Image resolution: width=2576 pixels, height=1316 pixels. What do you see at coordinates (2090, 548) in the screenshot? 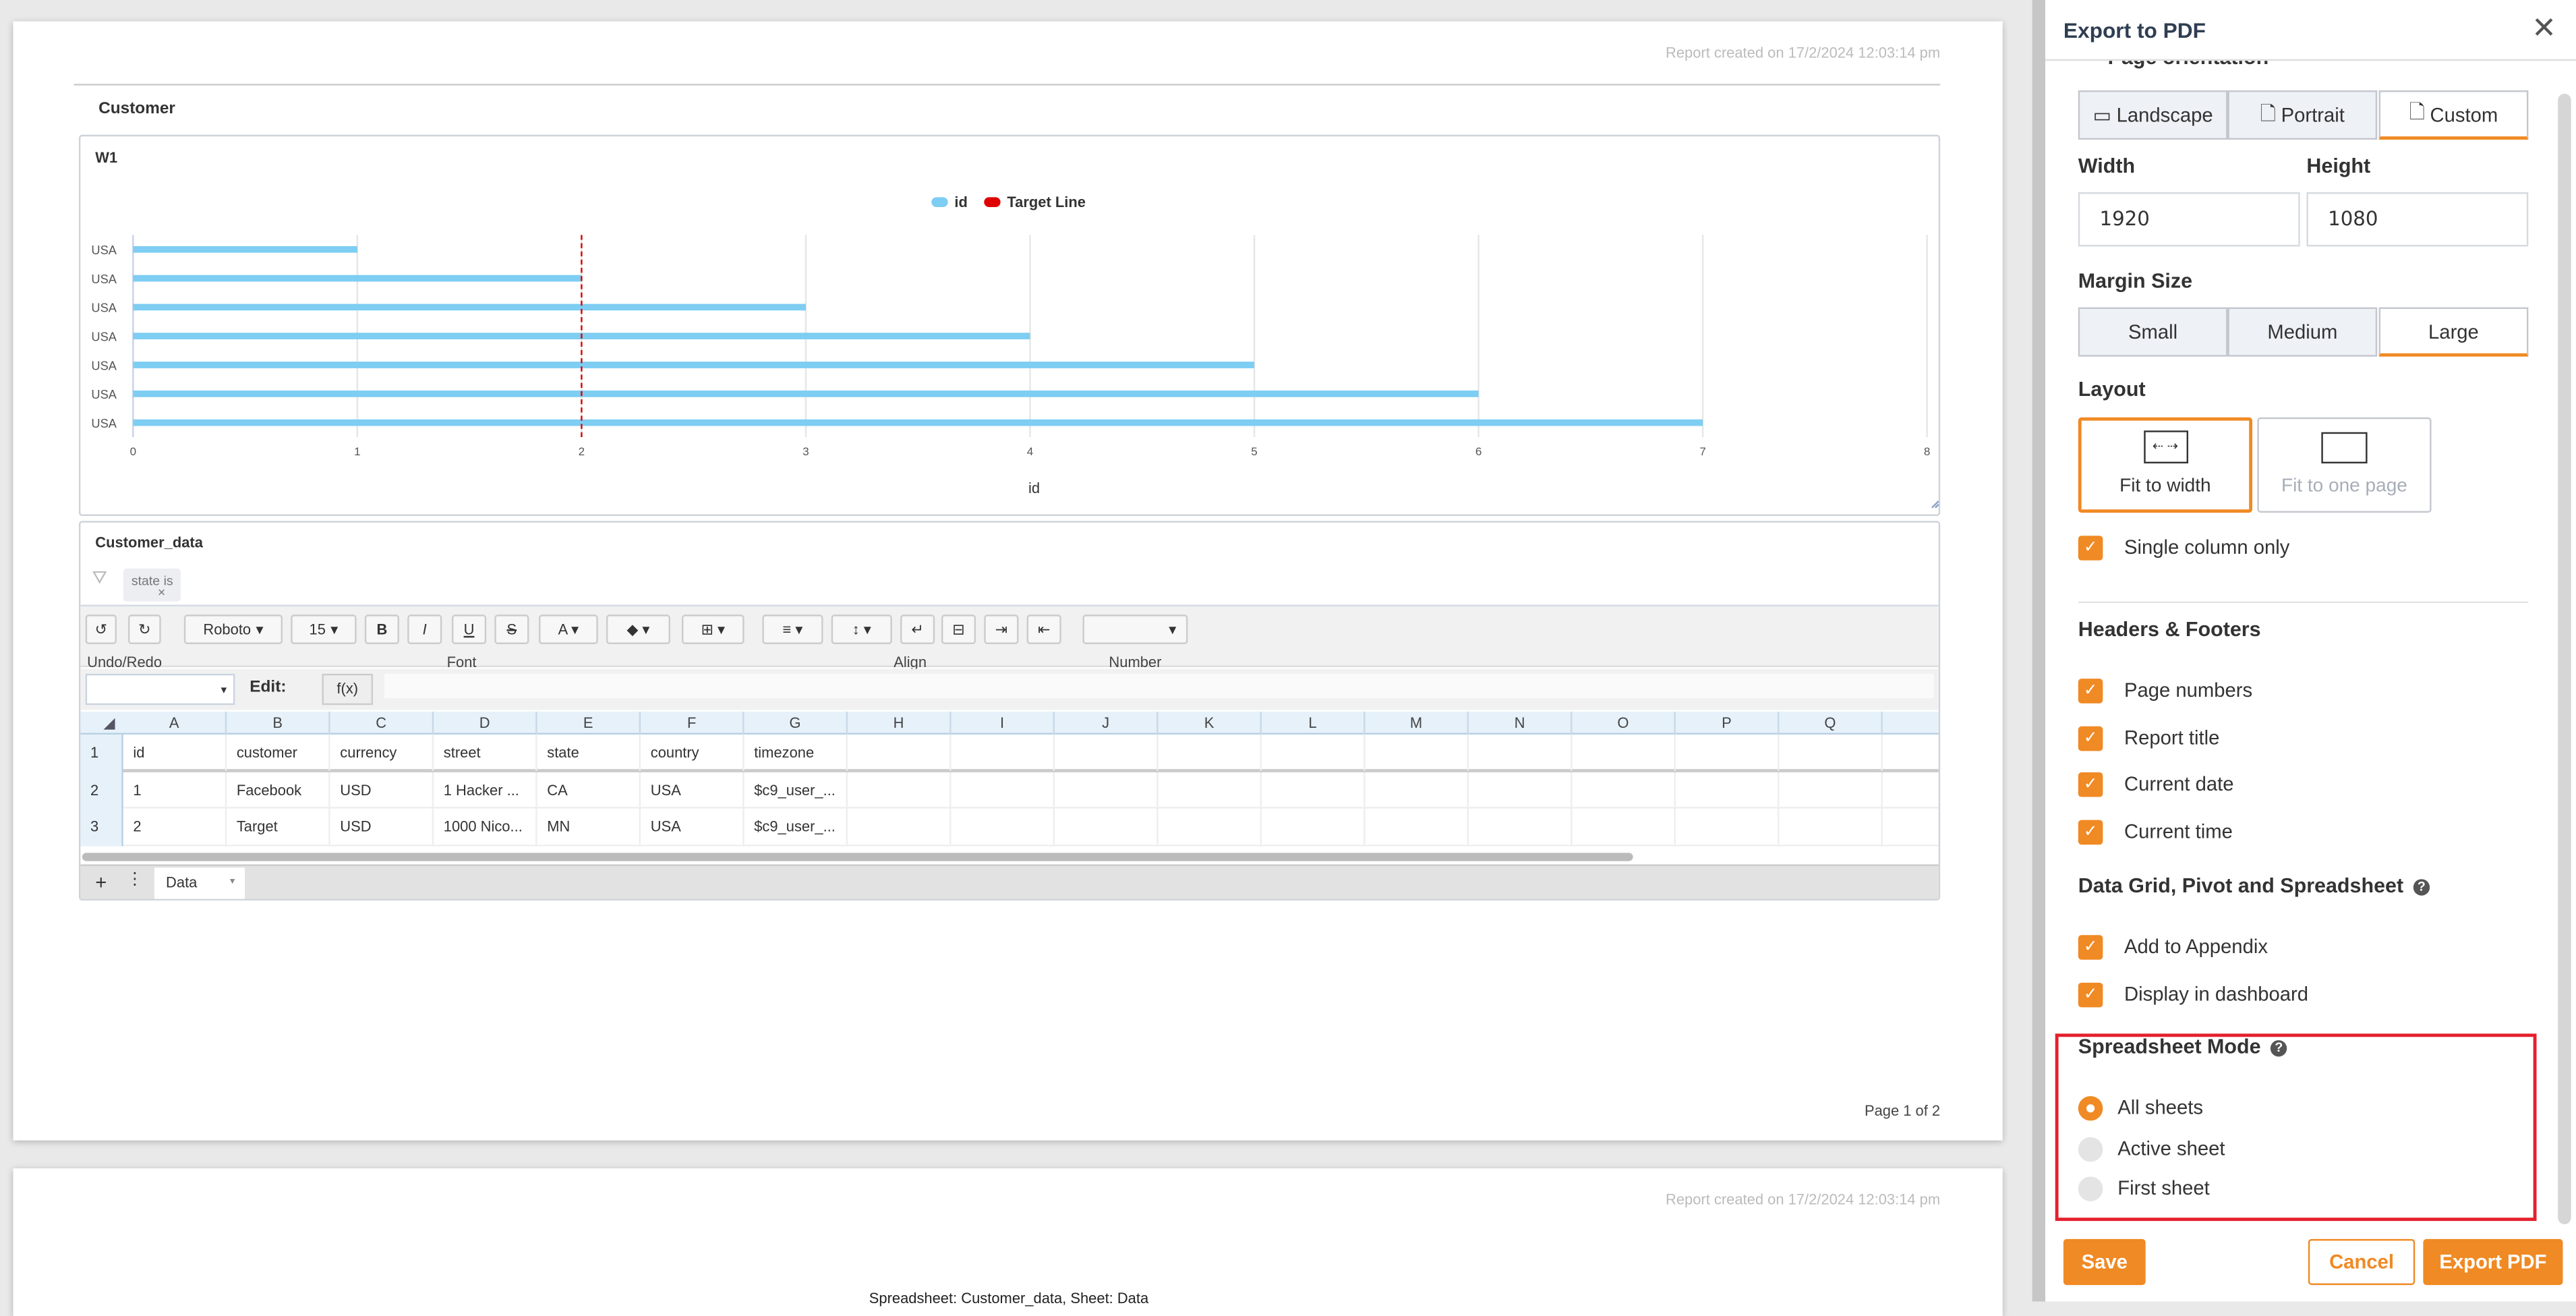
I see `single-column-checkbox: ✓` at bounding box center [2090, 548].